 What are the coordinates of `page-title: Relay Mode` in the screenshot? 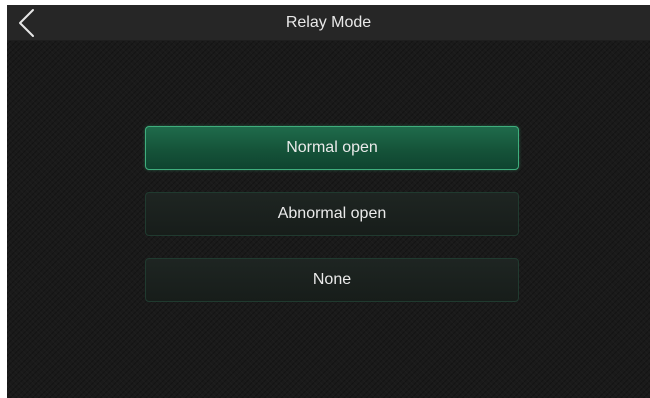 It's located at (328, 22).